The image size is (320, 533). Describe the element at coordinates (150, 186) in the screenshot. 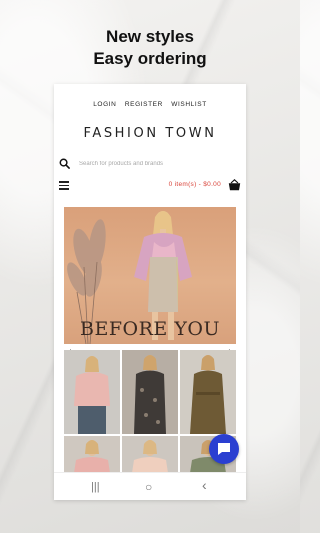

I see `menu-cart-row: 0 item(s) - $0.00` at that location.